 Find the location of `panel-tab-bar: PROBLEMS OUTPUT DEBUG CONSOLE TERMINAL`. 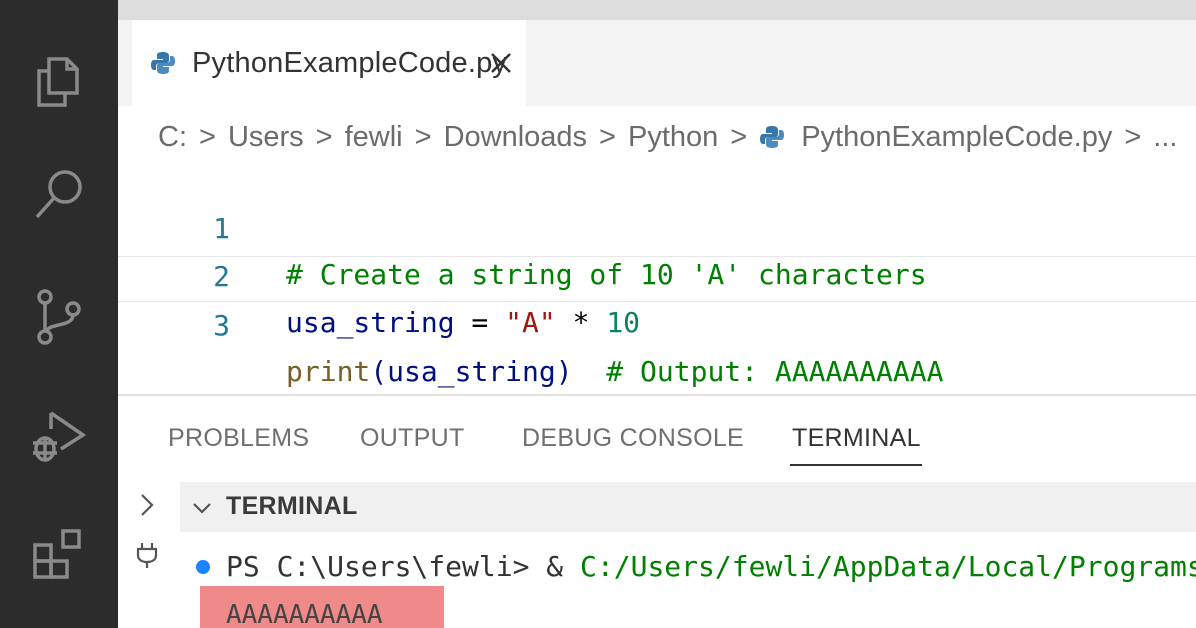

panel-tab-bar: PROBLEMS OUTPUT DEBUG CONSOLE TERMINAL is located at coordinates (657, 439).